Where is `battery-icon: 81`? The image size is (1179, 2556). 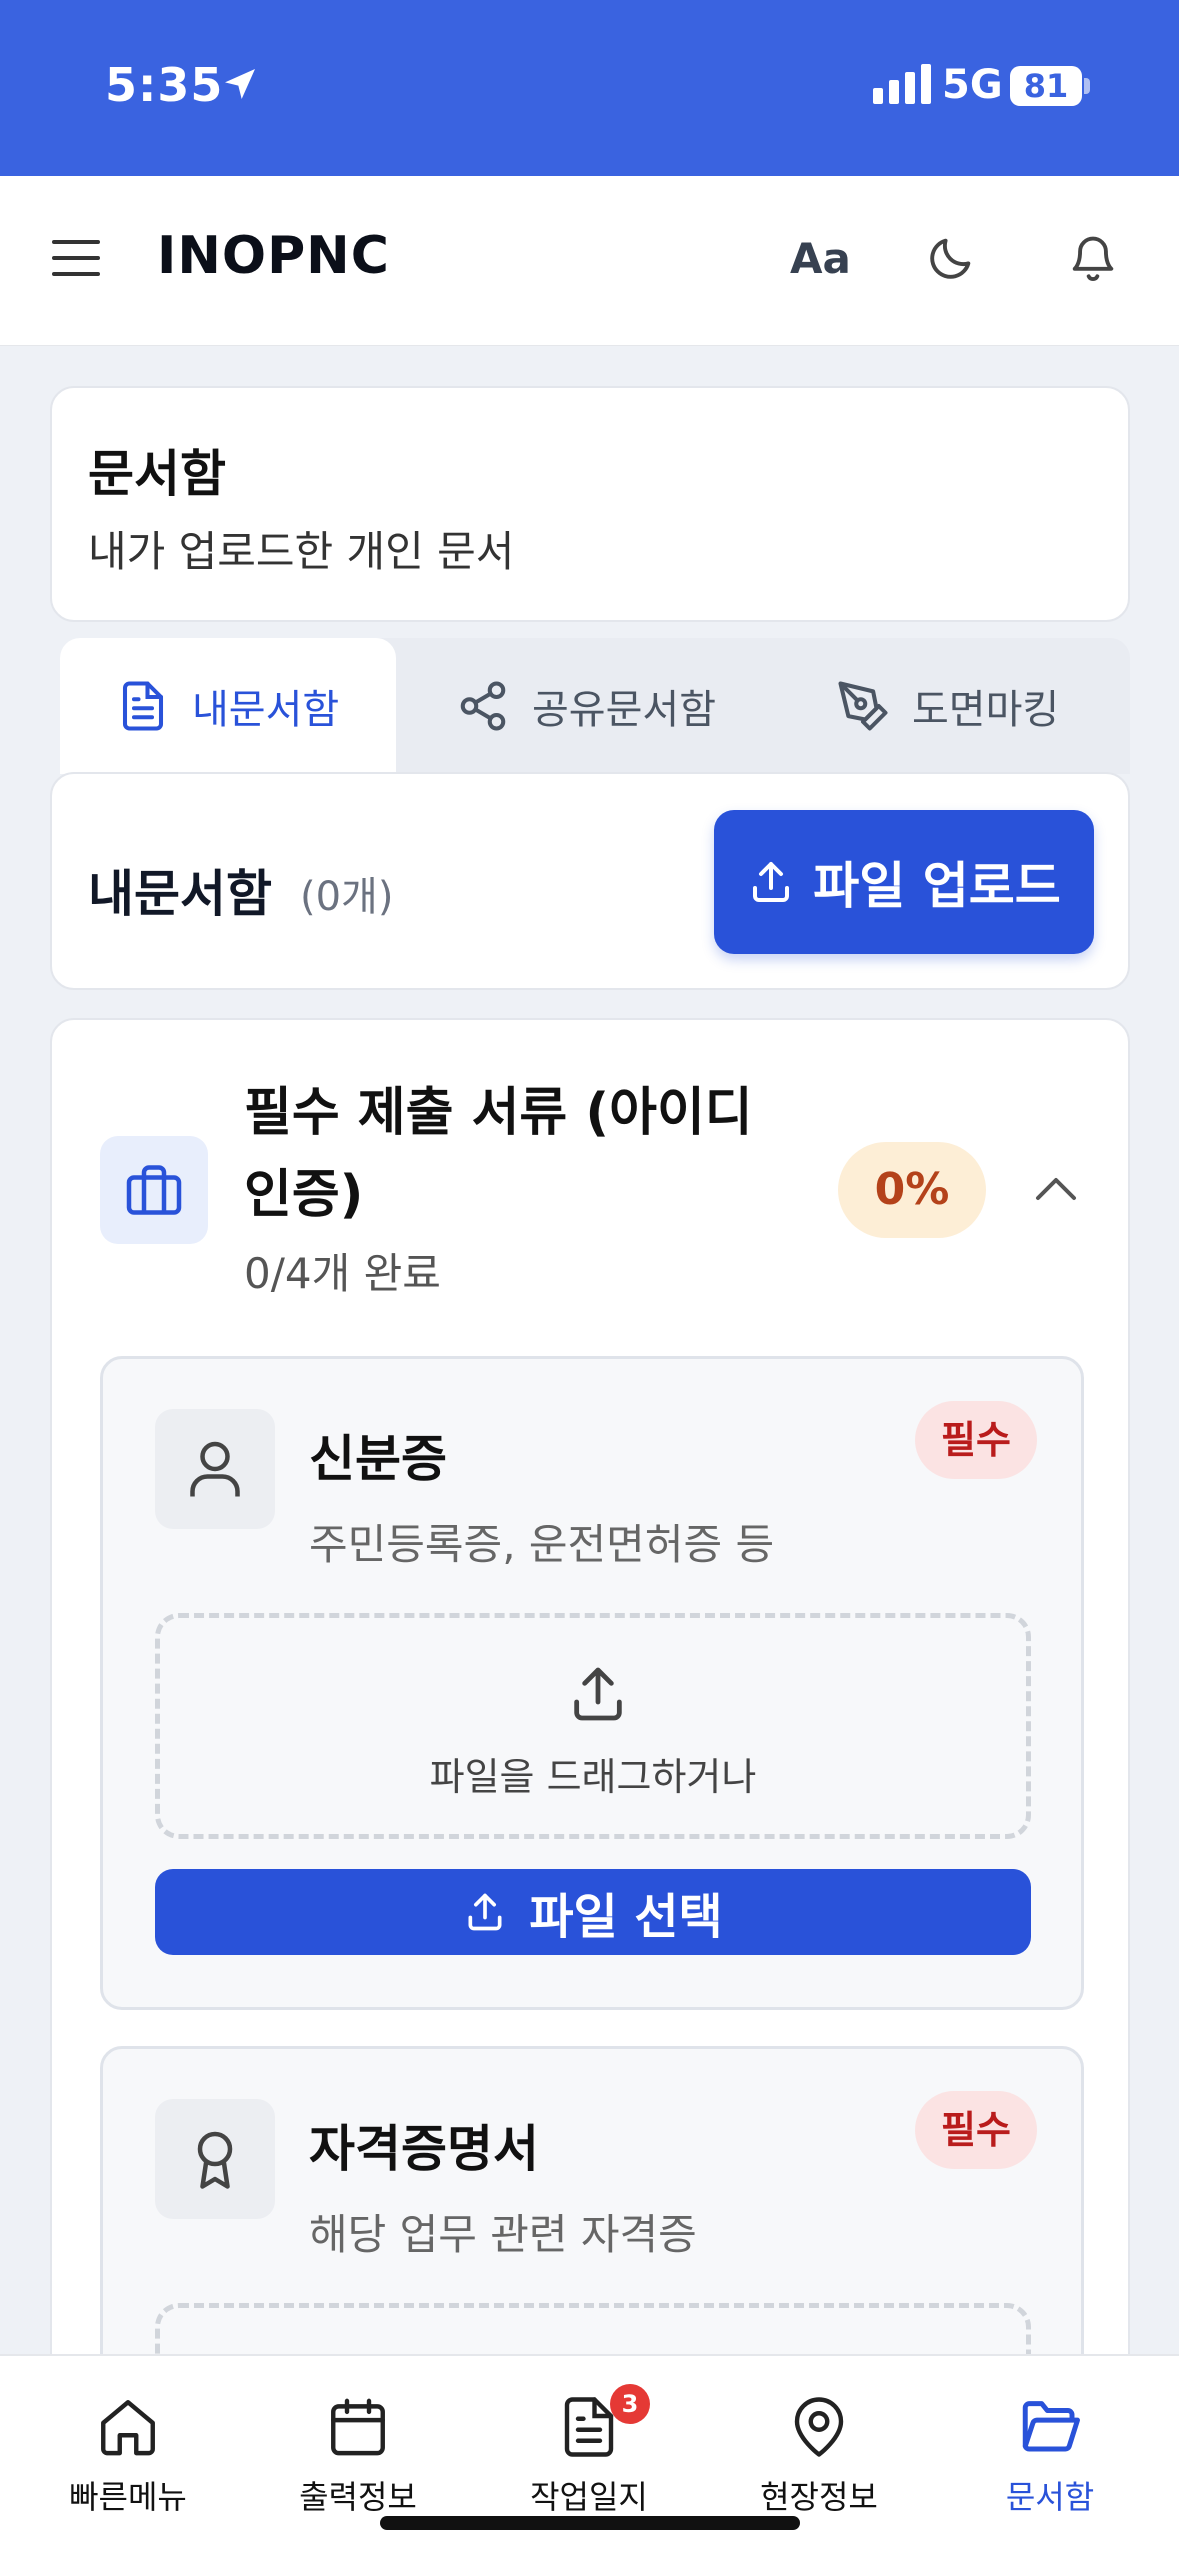 battery-icon: 81 is located at coordinates (1046, 86).